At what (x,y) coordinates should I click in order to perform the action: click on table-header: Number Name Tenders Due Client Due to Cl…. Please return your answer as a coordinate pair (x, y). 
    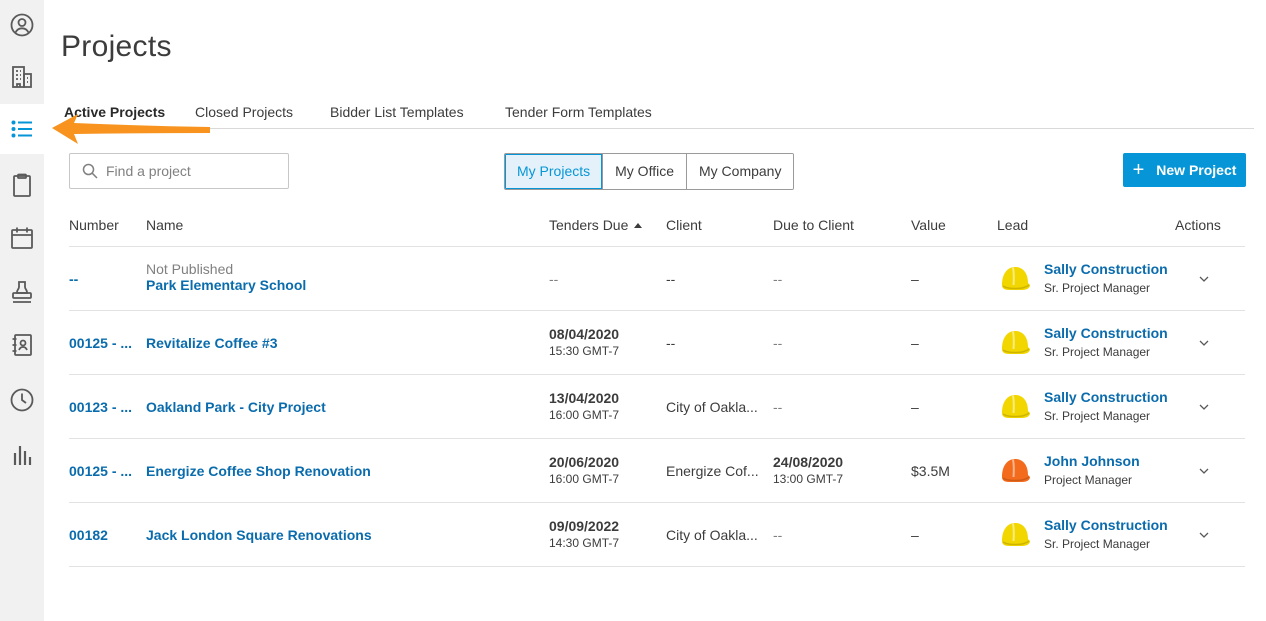
    Looking at the image, I should click on (657, 225).